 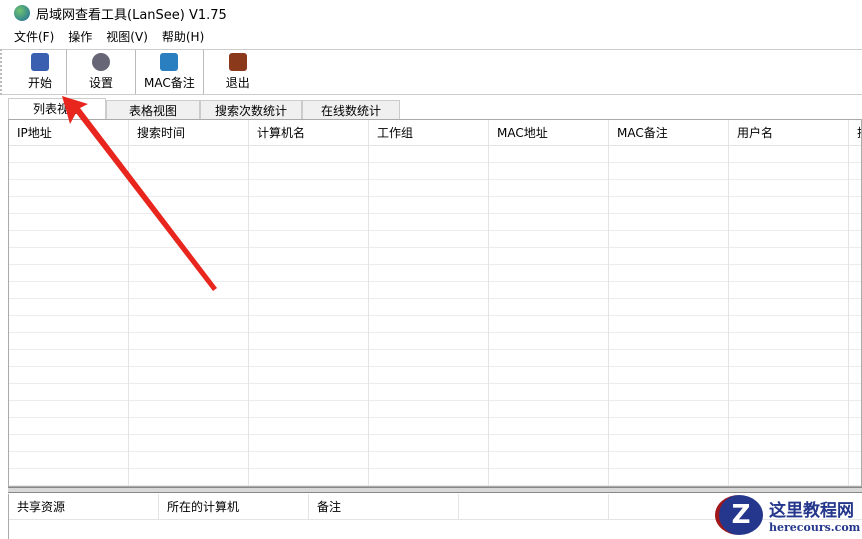 I want to click on col-computer-name: 计算机名, so click(x=309, y=132).